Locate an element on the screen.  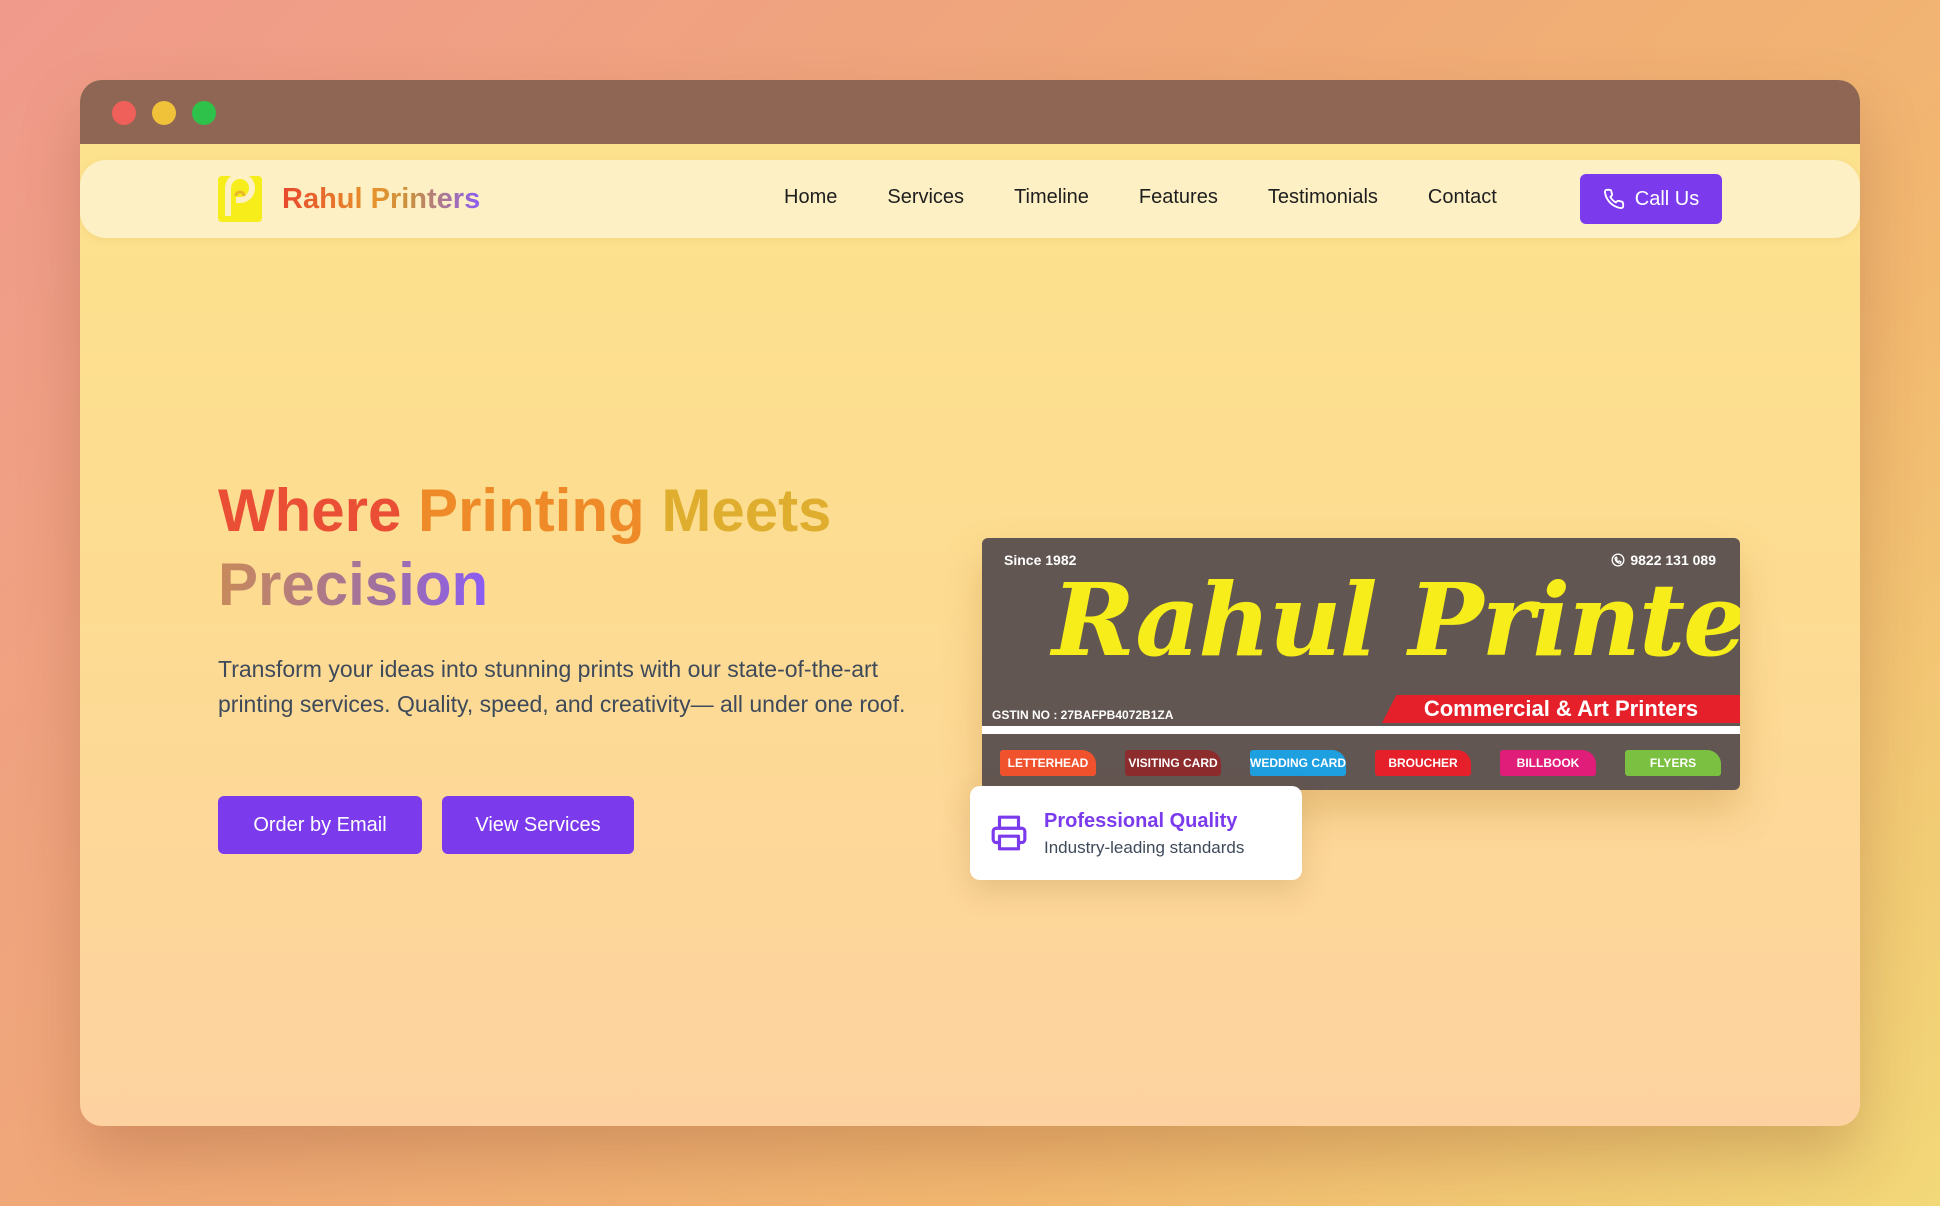
maximize-window-button is located at coordinates (204, 113).